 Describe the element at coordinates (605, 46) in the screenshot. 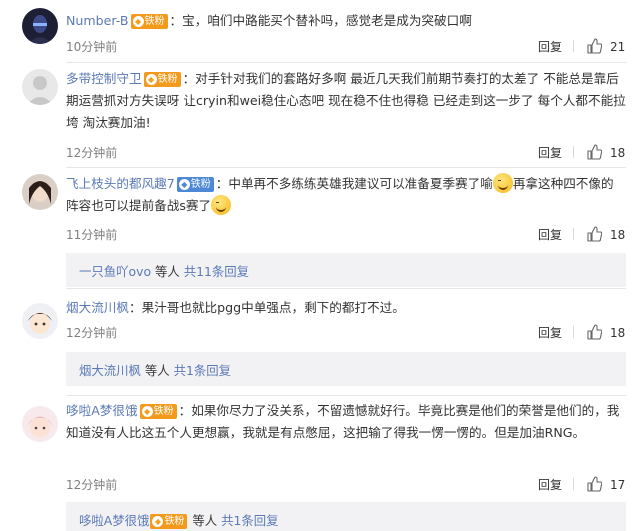

I see `like-button: 21` at that location.